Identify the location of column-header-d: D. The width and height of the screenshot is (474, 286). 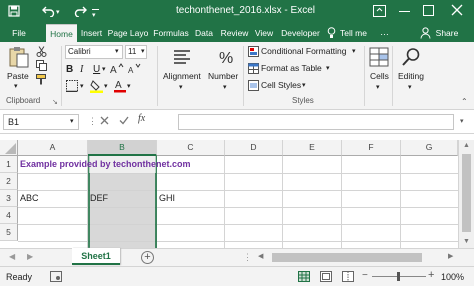
(254, 148).